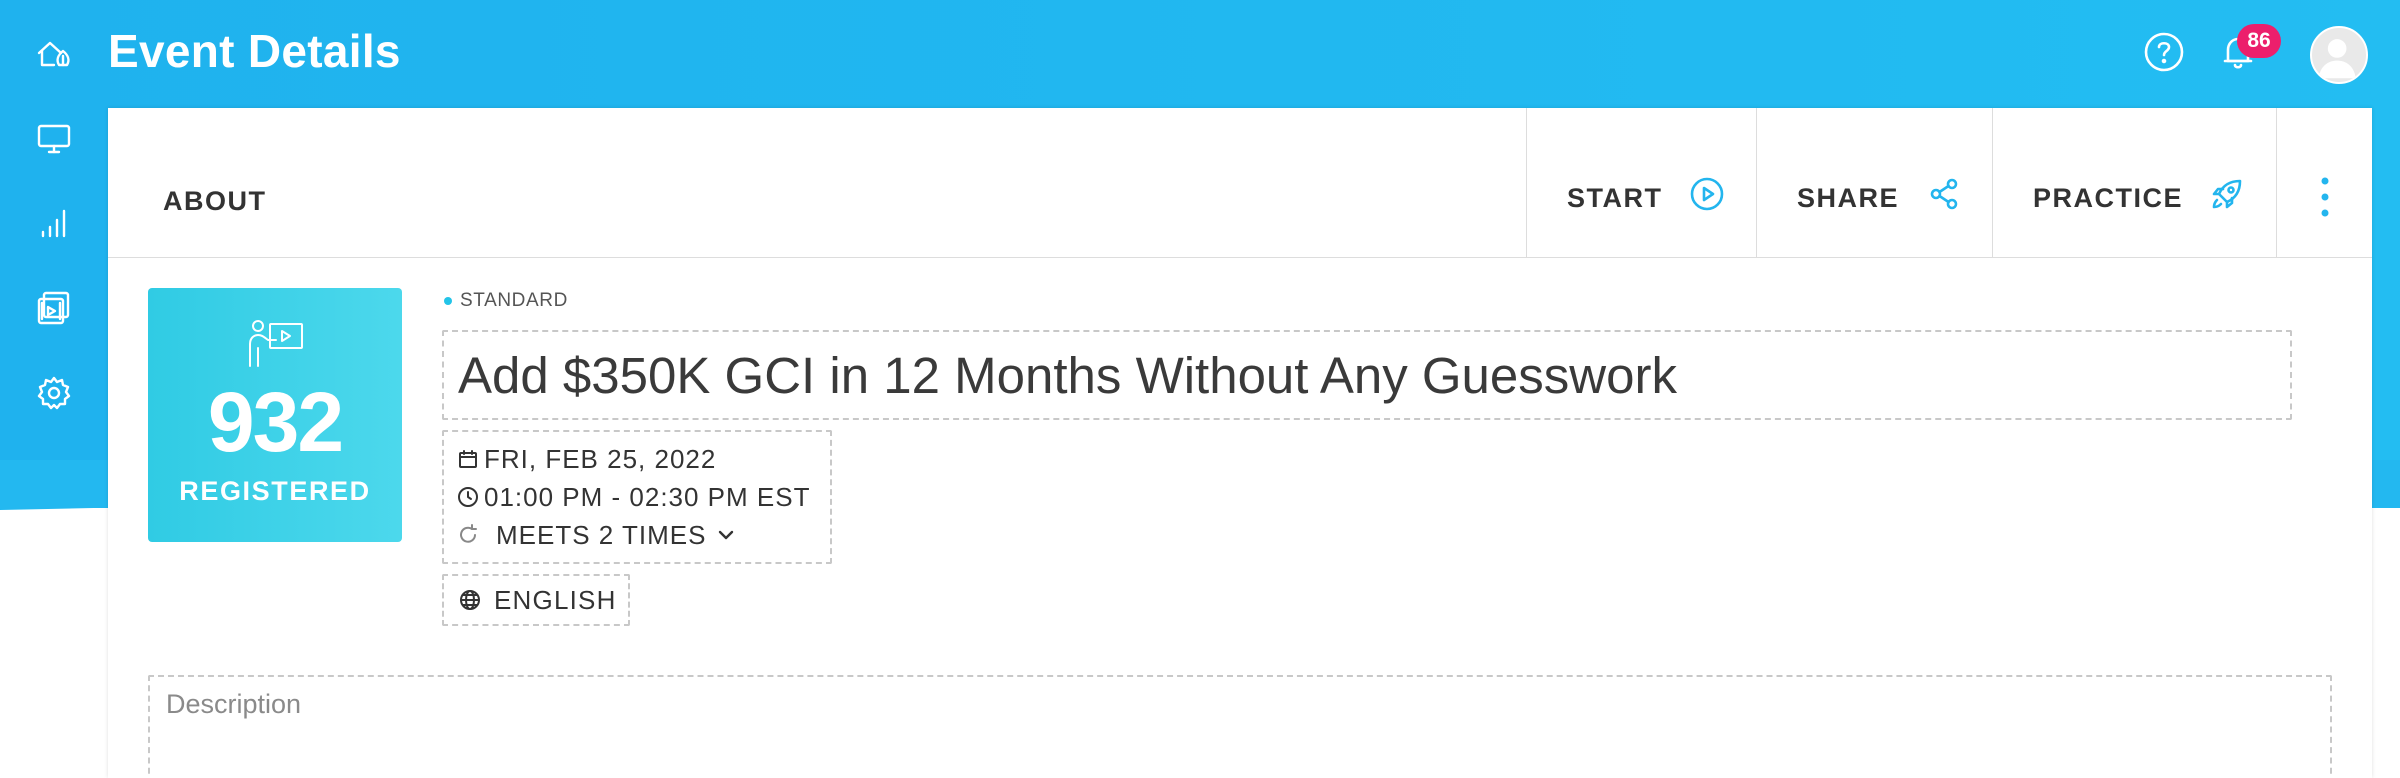  I want to click on media-library-icon, so click(54, 308).